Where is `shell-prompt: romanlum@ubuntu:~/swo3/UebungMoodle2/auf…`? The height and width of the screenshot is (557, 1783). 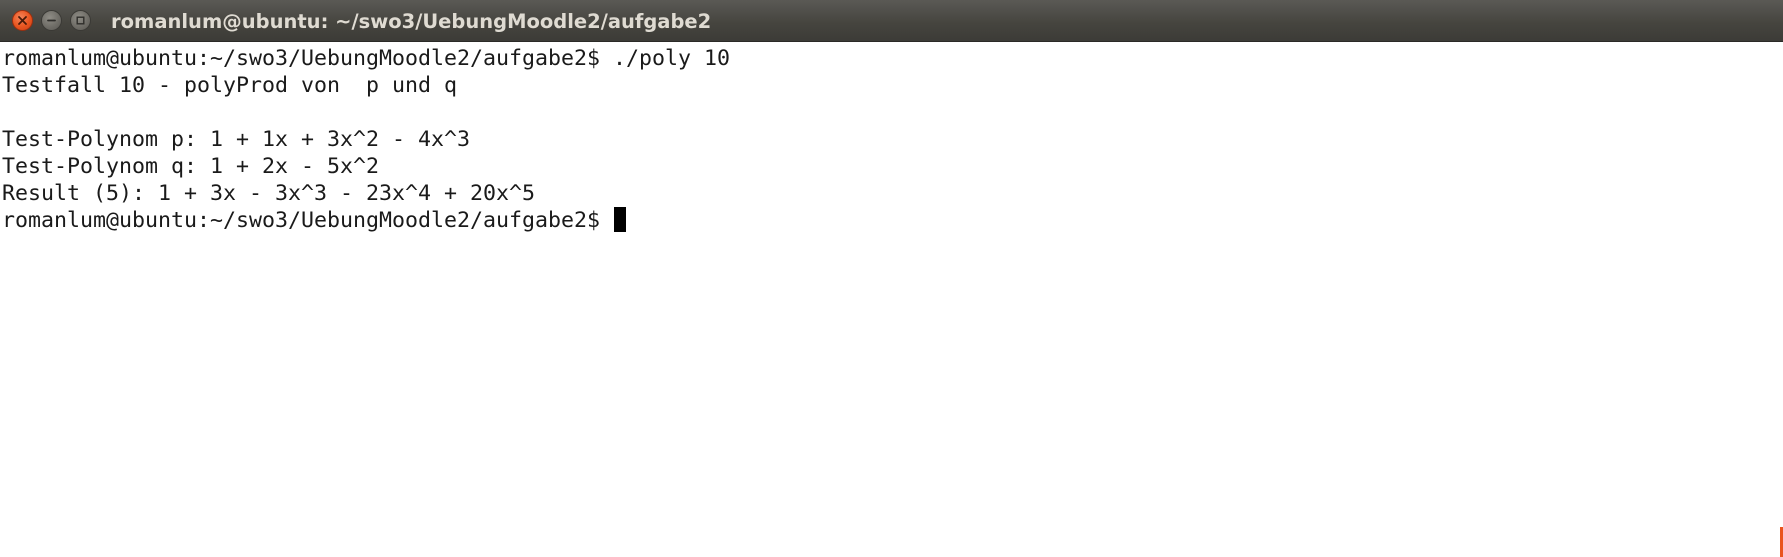
shell-prompt: romanlum@ubuntu:~/swo3/UebungMoodle2/auf… is located at coordinates (308, 220).